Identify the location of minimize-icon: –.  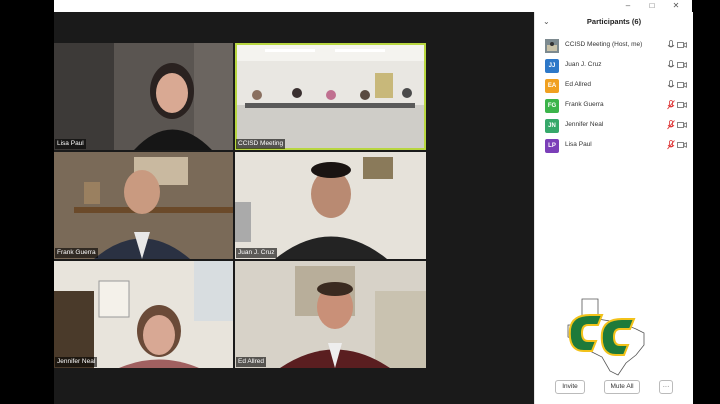
(628, 6).